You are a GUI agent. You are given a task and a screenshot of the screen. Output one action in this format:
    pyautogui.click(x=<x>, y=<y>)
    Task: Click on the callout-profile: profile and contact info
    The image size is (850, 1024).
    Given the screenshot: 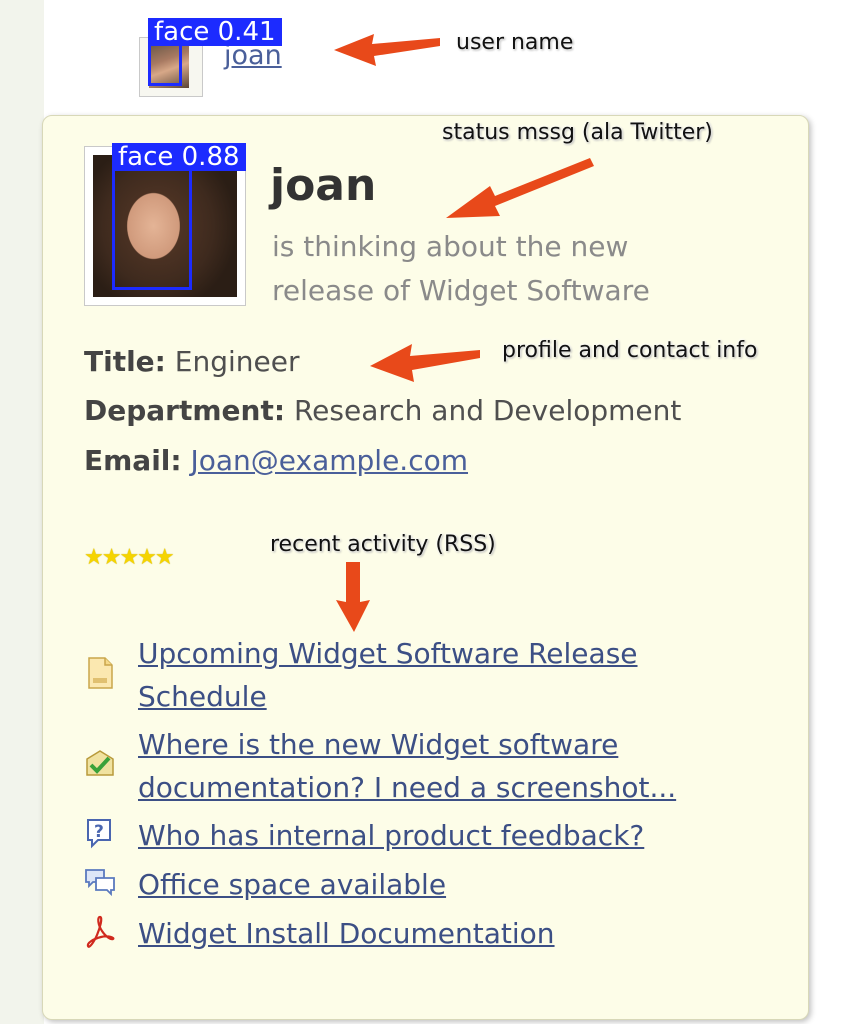 What is the action you would take?
    pyautogui.click(x=630, y=350)
    